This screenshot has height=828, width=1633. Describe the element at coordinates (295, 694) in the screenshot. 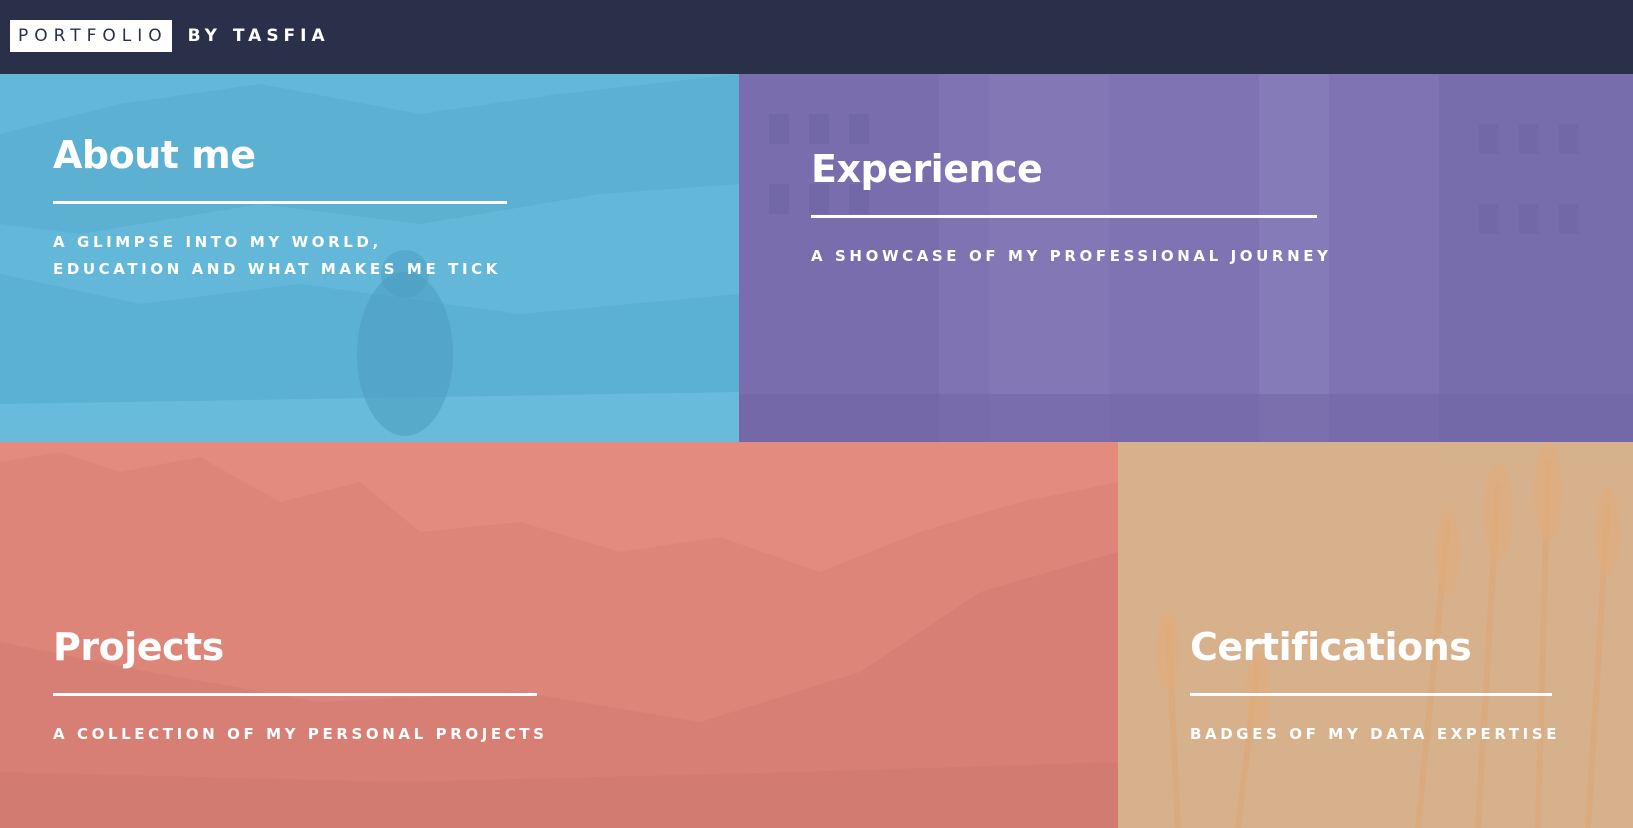

I see `projects-divider` at that location.